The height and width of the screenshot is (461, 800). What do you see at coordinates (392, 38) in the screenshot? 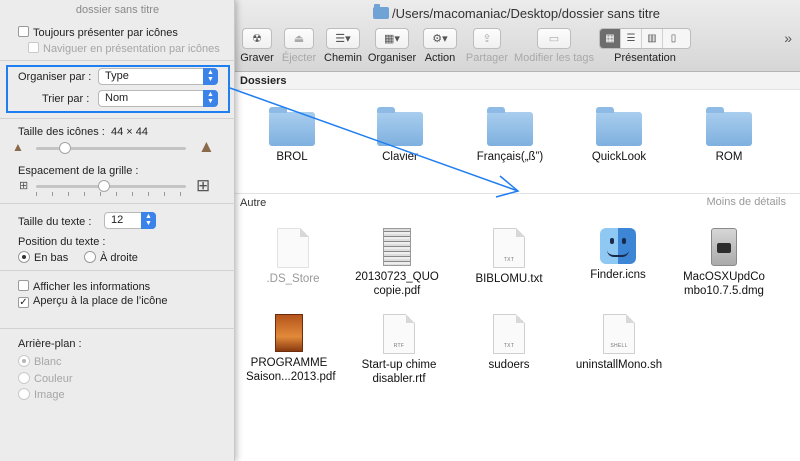
I see `arrange-icon: ▦▾` at bounding box center [392, 38].